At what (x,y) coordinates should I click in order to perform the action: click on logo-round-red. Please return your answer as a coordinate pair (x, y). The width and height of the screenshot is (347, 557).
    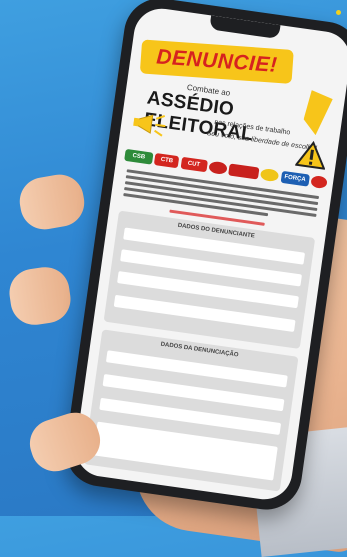
    Looking at the image, I should click on (218, 168).